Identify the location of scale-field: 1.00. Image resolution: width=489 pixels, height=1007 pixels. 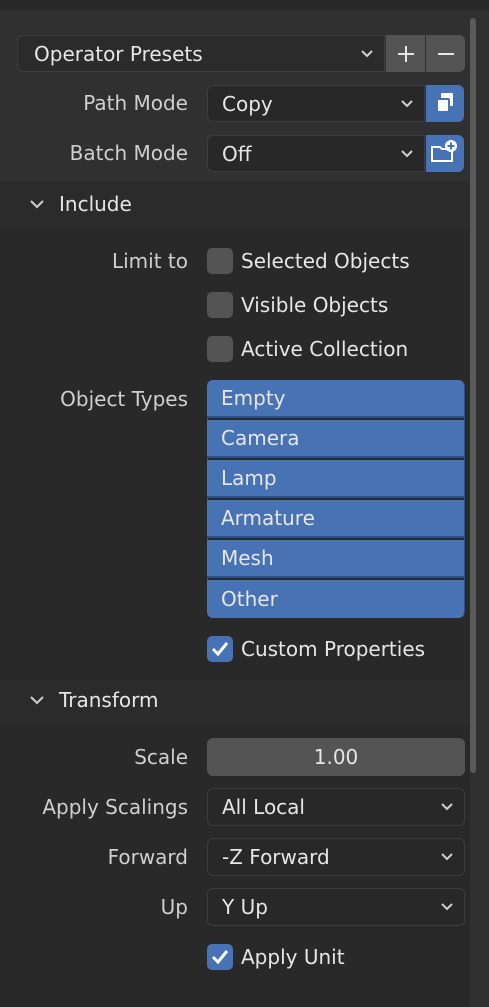
(336, 757).